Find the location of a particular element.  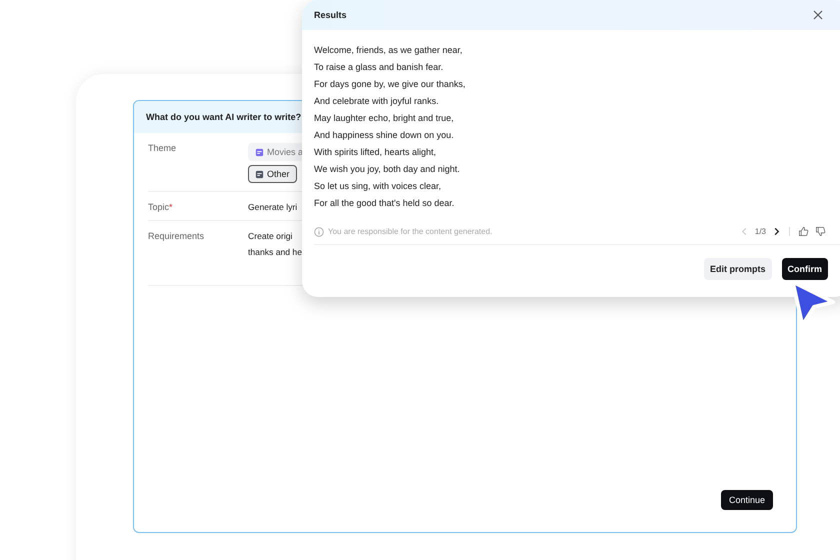

poem-line: So let us sing, with voices clear, is located at coordinates (378, 186).